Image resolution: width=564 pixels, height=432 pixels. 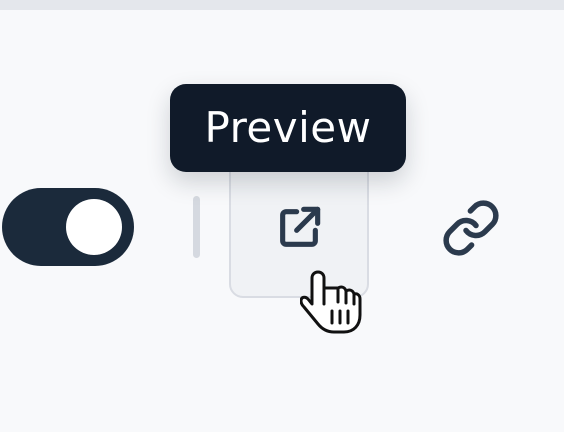 I want to click on tooltip-label: Preview, so click(x=288, y=127).